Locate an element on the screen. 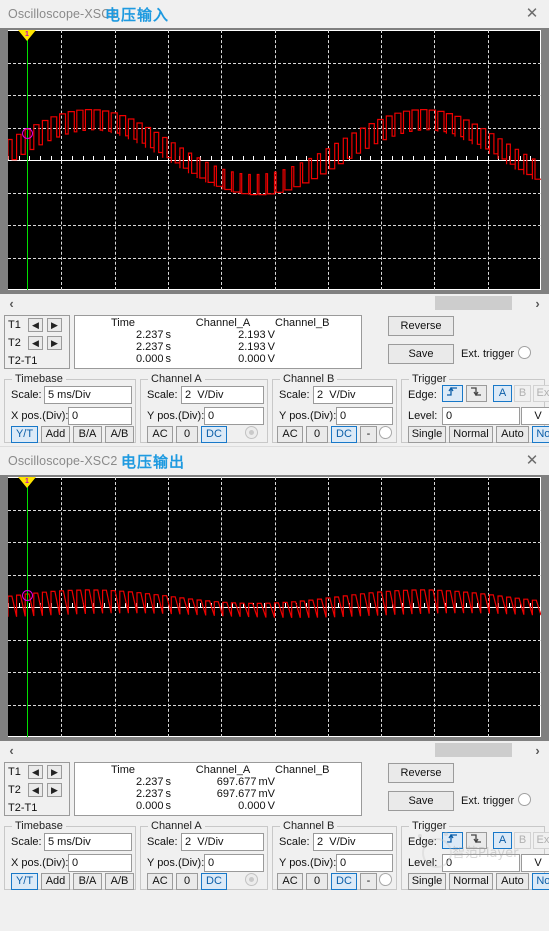  window-title-id: Oscilloscope-XSC2 is located at coordinates (63, 461).